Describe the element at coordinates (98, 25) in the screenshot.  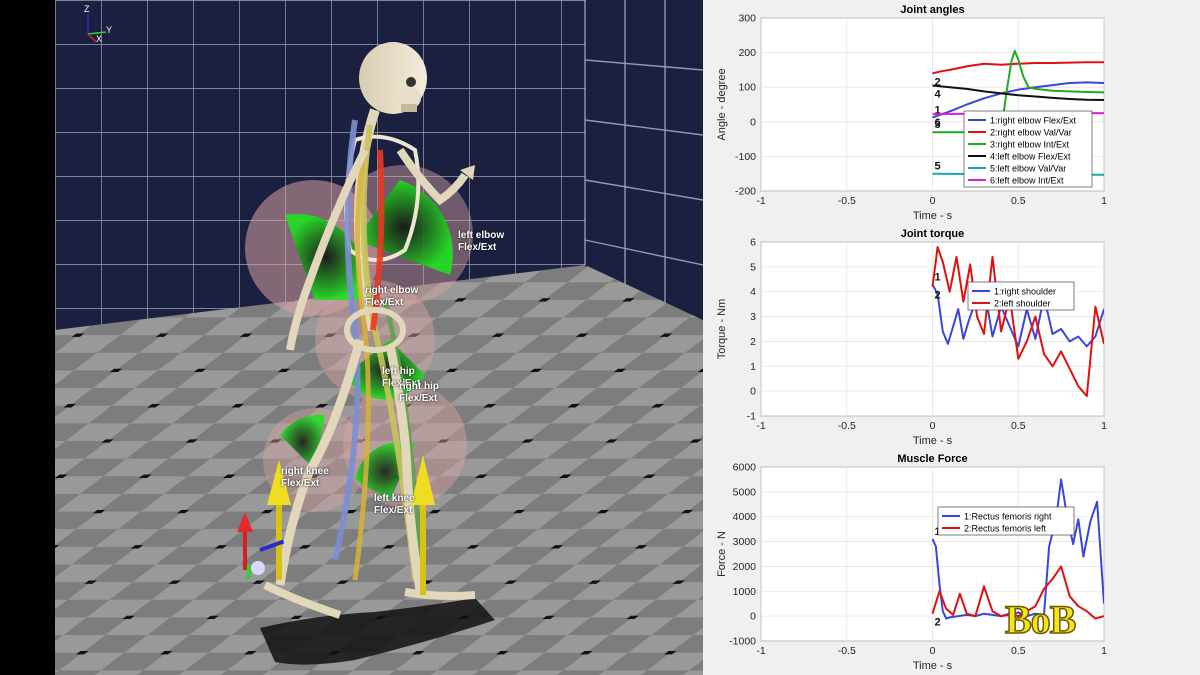
I see `axis-indicator: Z Y X` at that location.